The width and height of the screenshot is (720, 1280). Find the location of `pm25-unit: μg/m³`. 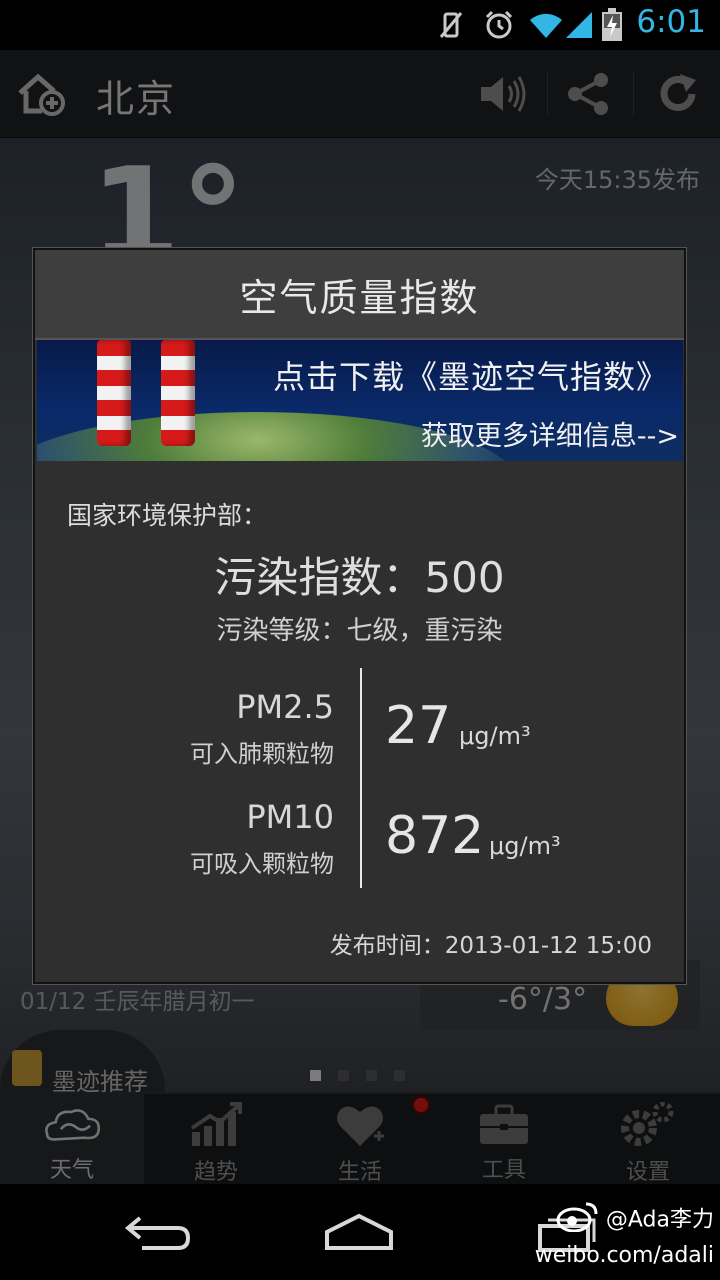

pm25-unit: μg/m³ is located at coordinates (495, 736).